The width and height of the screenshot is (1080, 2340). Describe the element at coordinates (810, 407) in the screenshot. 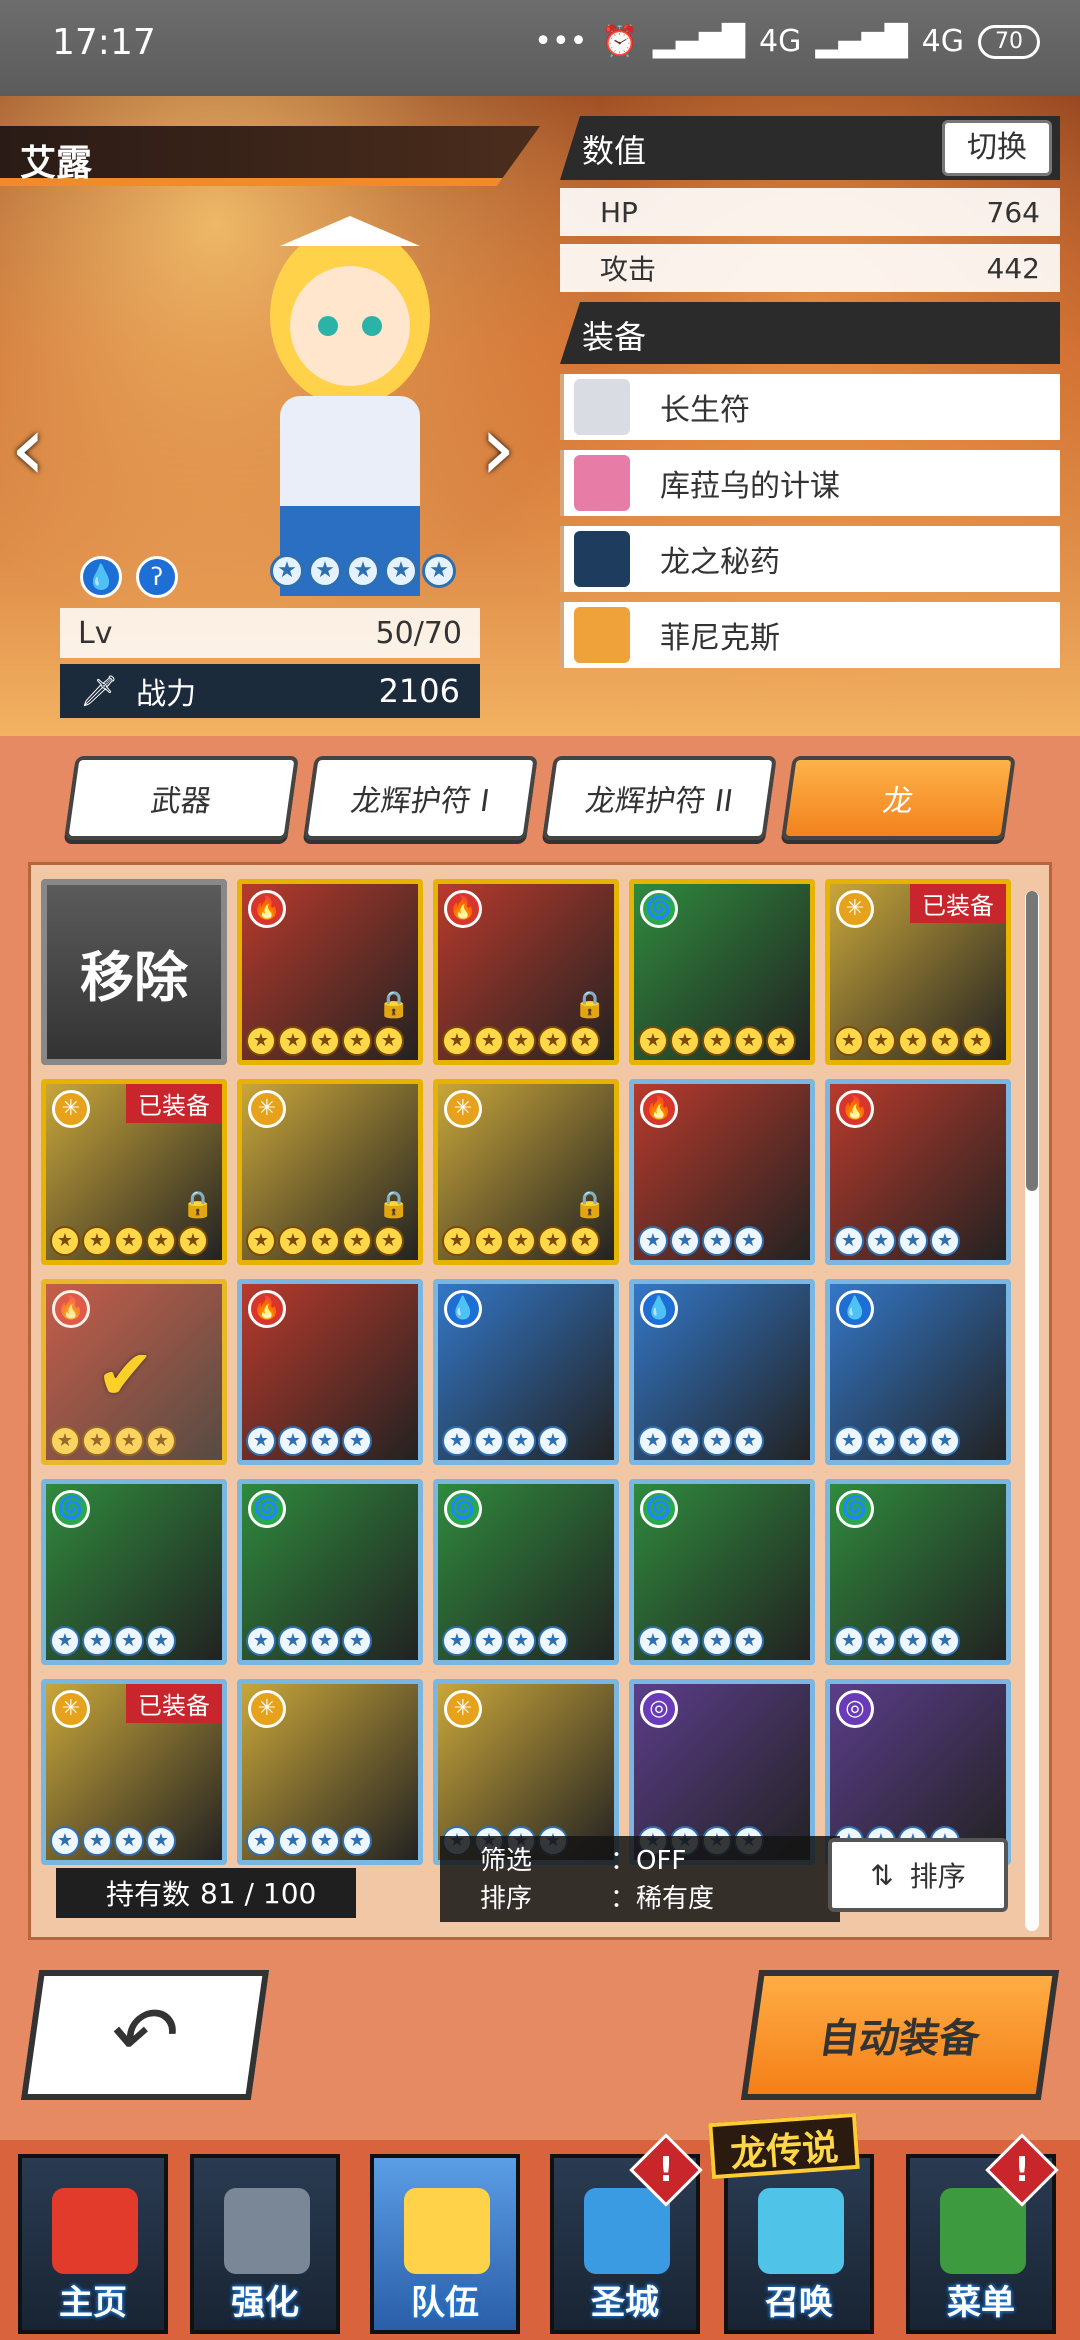

I see `equipment-slot-1: 长生符` at that location.